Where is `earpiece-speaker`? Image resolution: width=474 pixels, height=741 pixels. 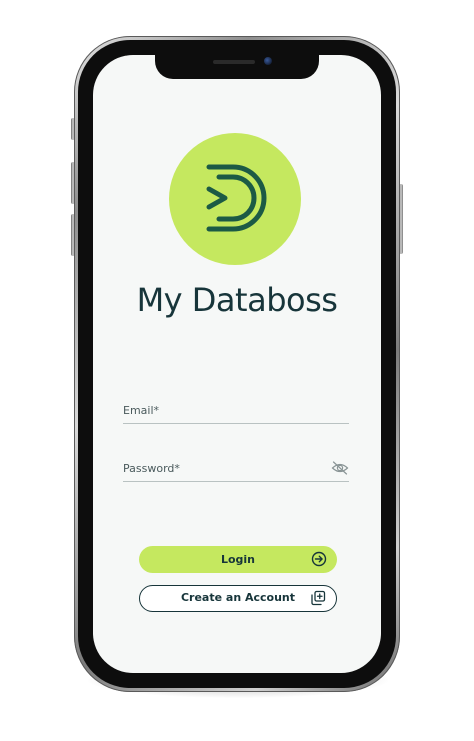 earpiece-speaker is located at coordinates (234, 62).